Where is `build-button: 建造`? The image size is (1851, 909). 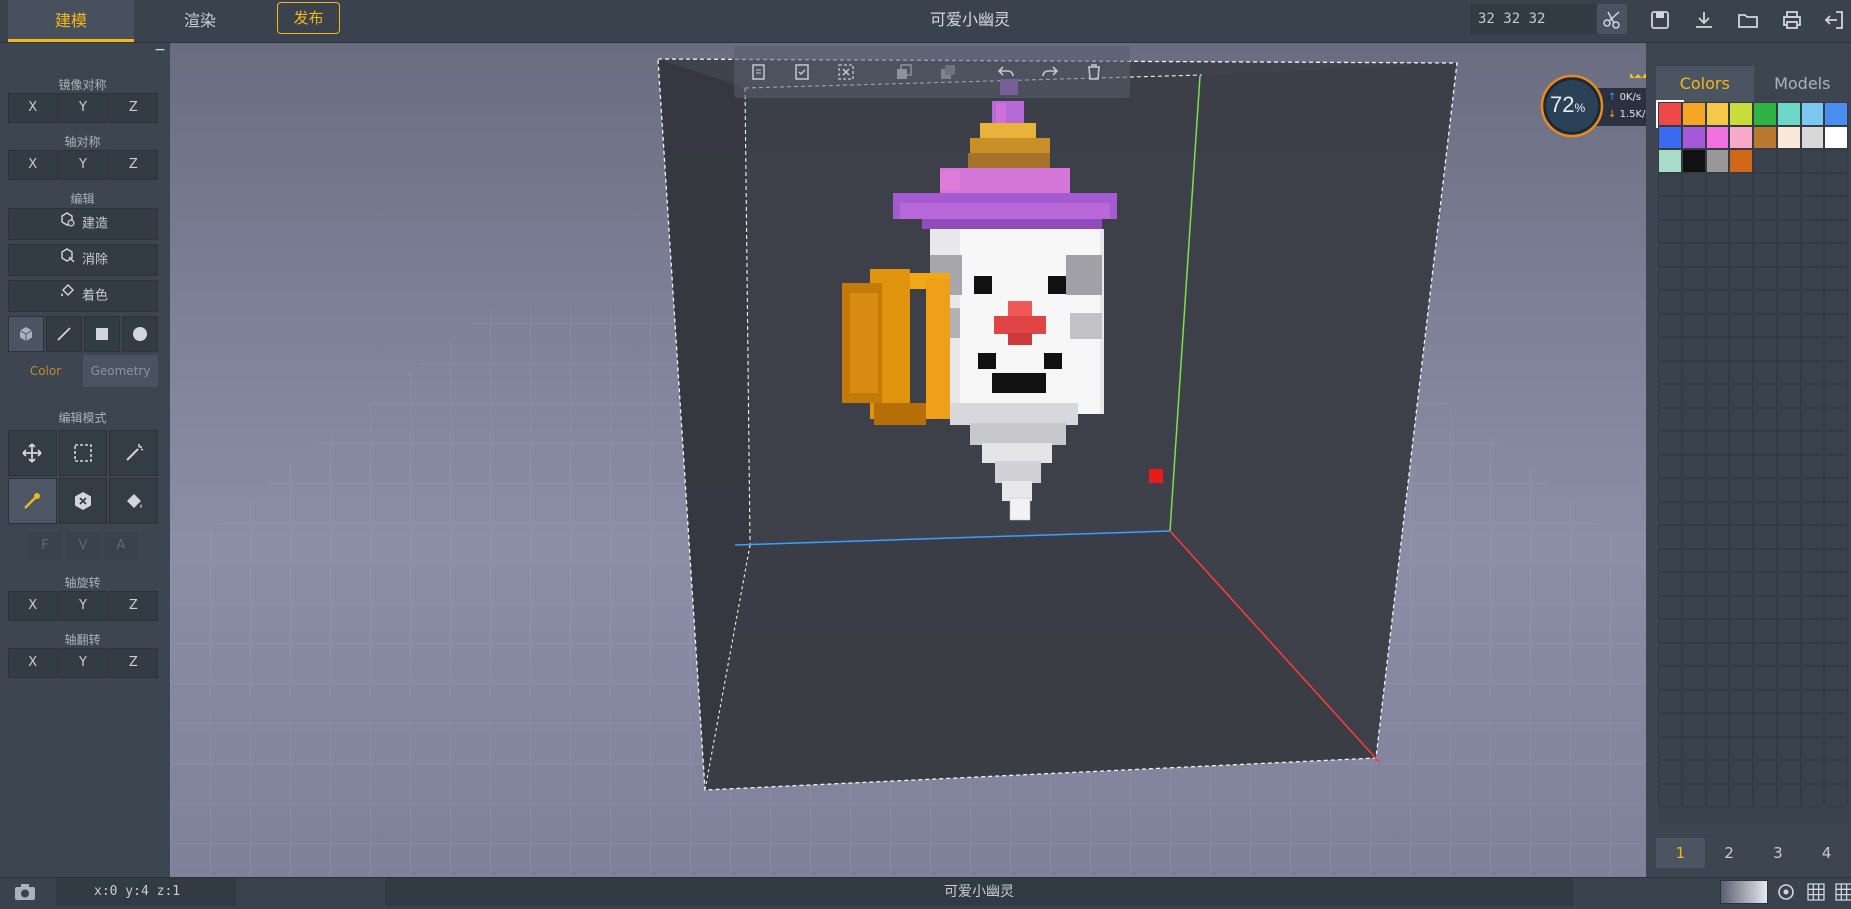
build-button: 建造 is located at coordinates (83, 224).